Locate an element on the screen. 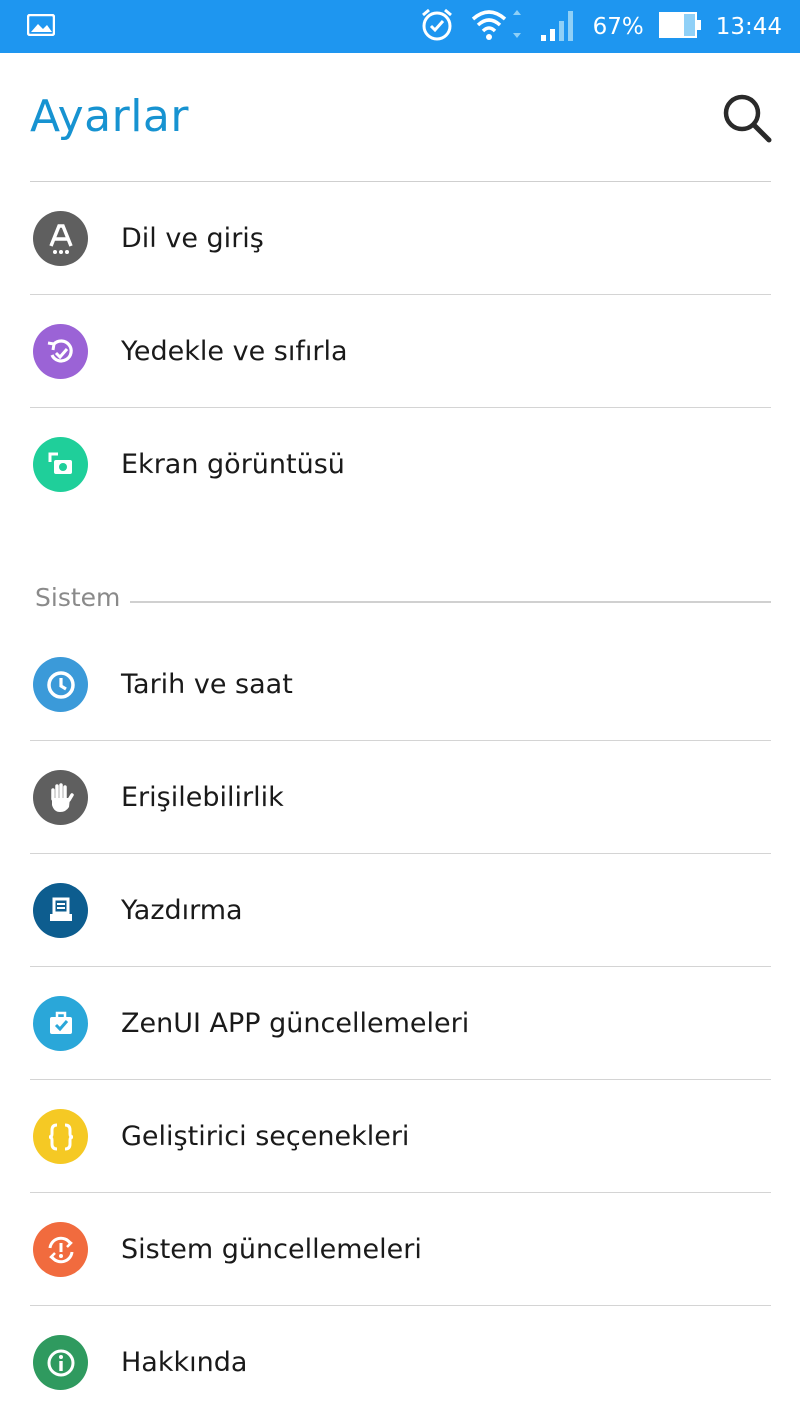  settings-item-backup: Yedekle ve sıfırla is located at coordinates (400, 351).